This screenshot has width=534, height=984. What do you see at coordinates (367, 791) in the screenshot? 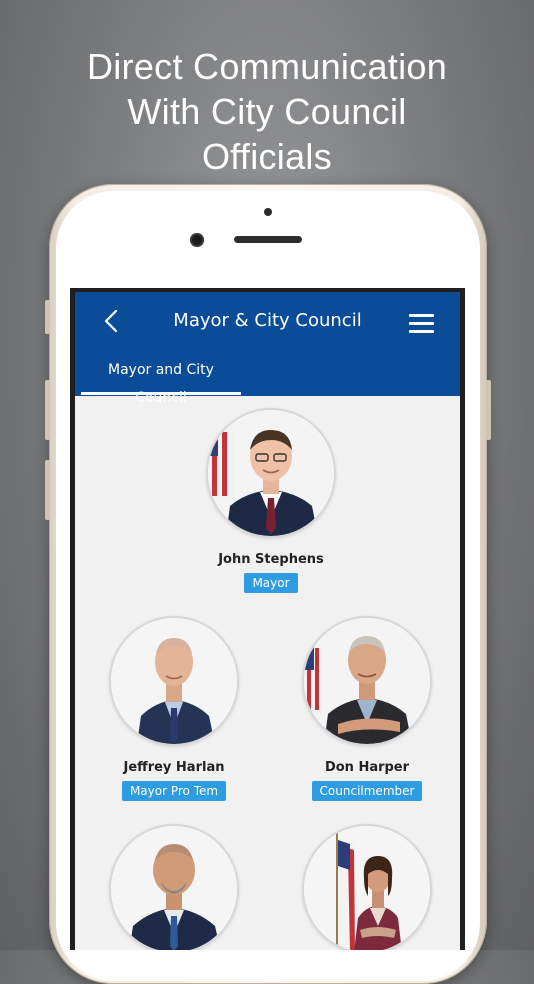
I see `member-role-badge: Councilmember` at bounding box center [367, 791].